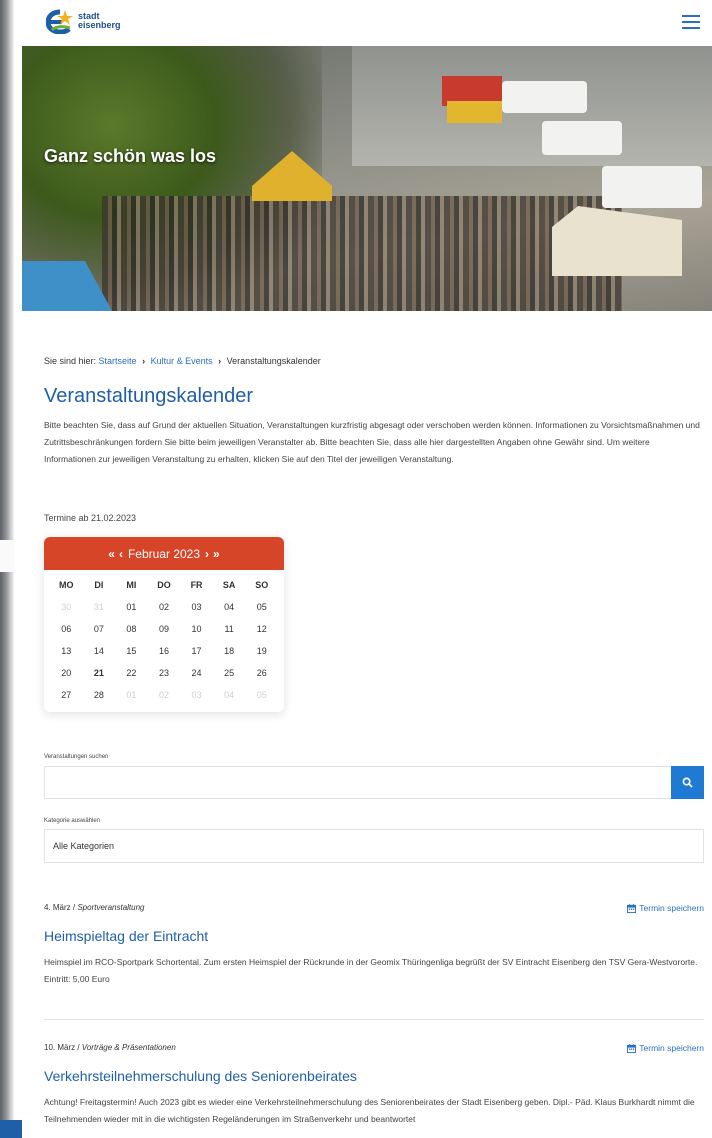 The image size is (712, 1138). I want to click on prev-month-button: ‹, so click(121, 554).